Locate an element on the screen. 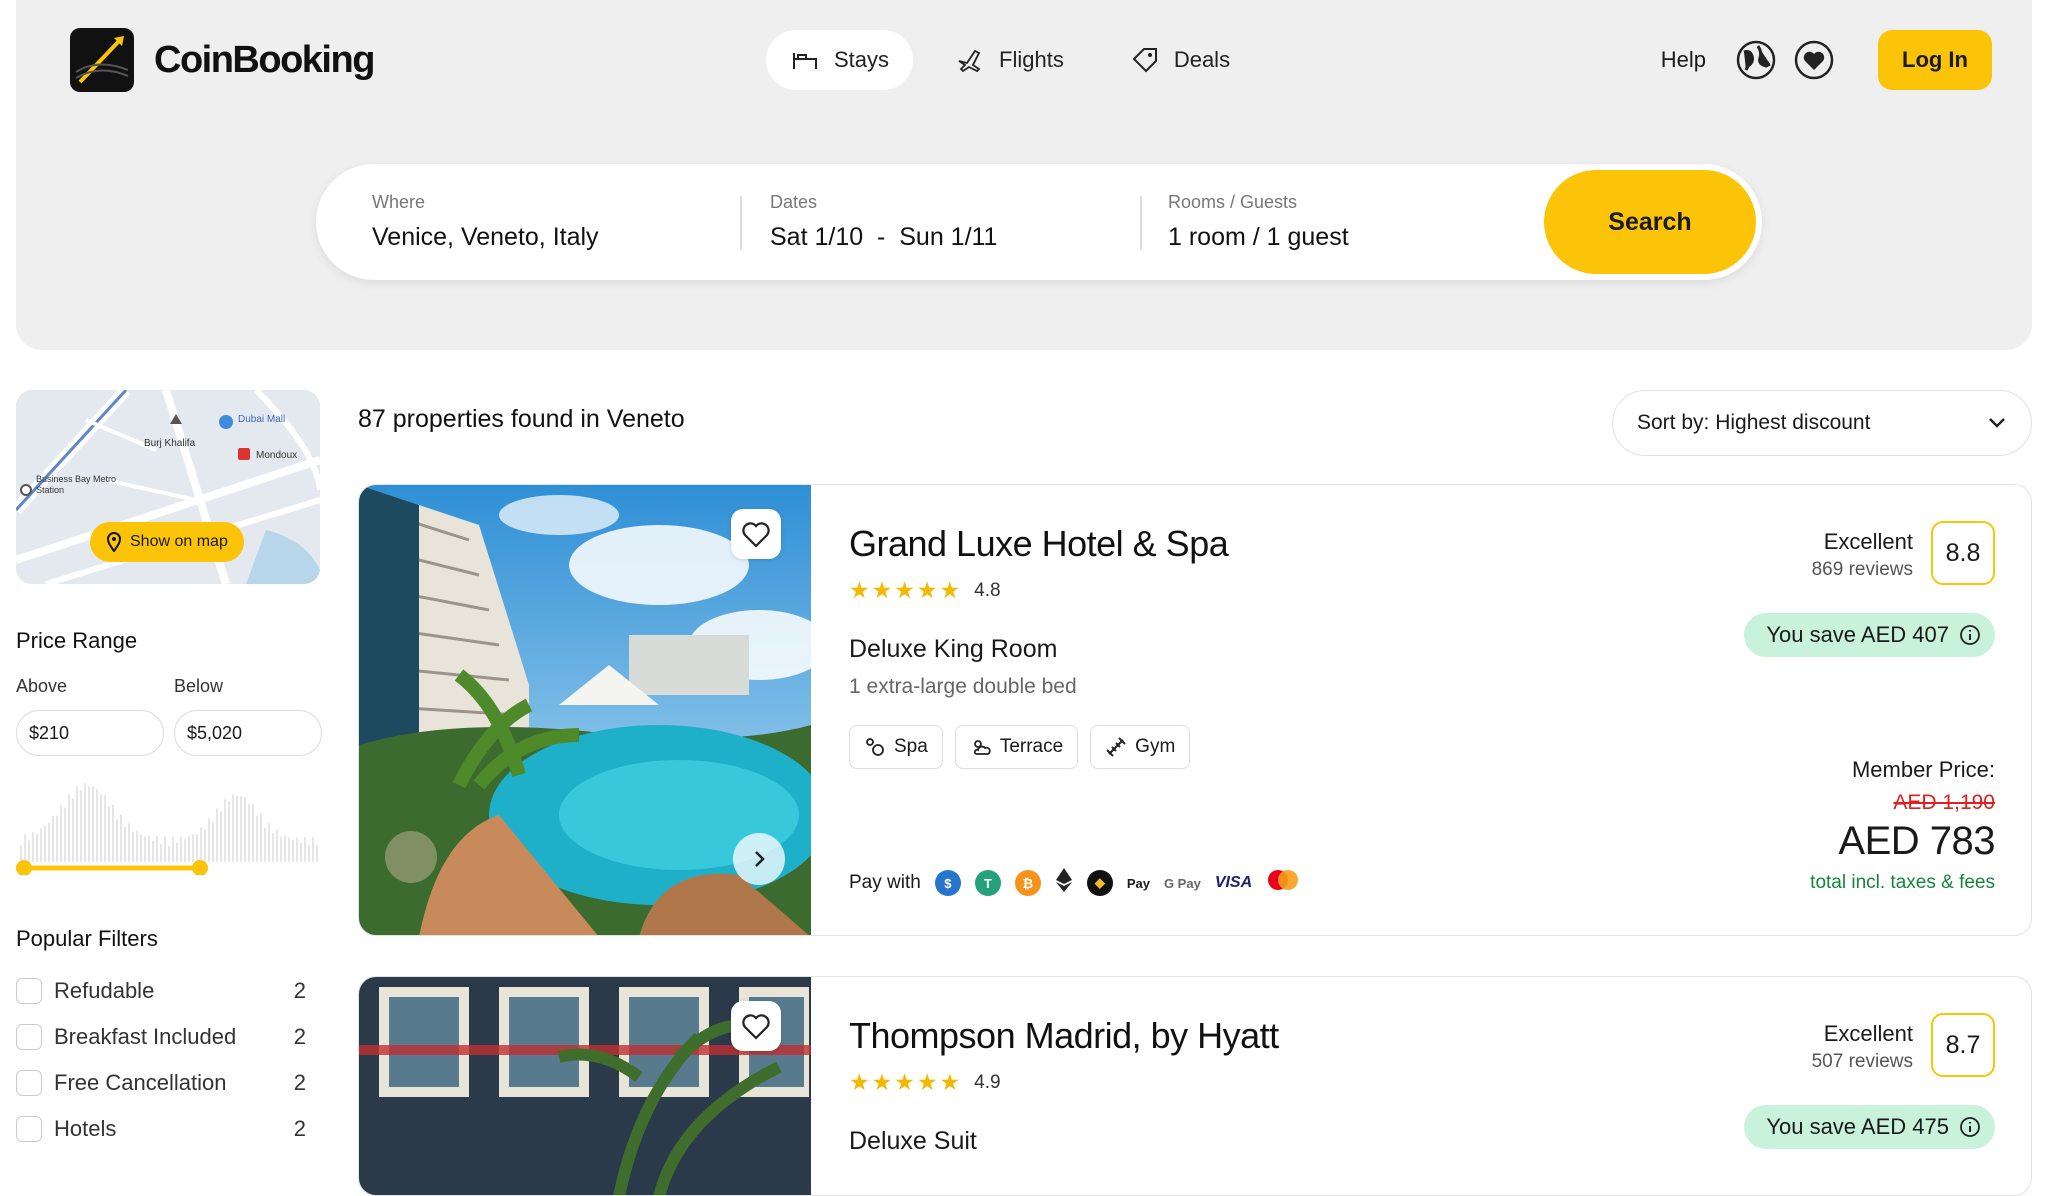  guests-label: Rooms / Guests is located at coordinates (1233, 202).